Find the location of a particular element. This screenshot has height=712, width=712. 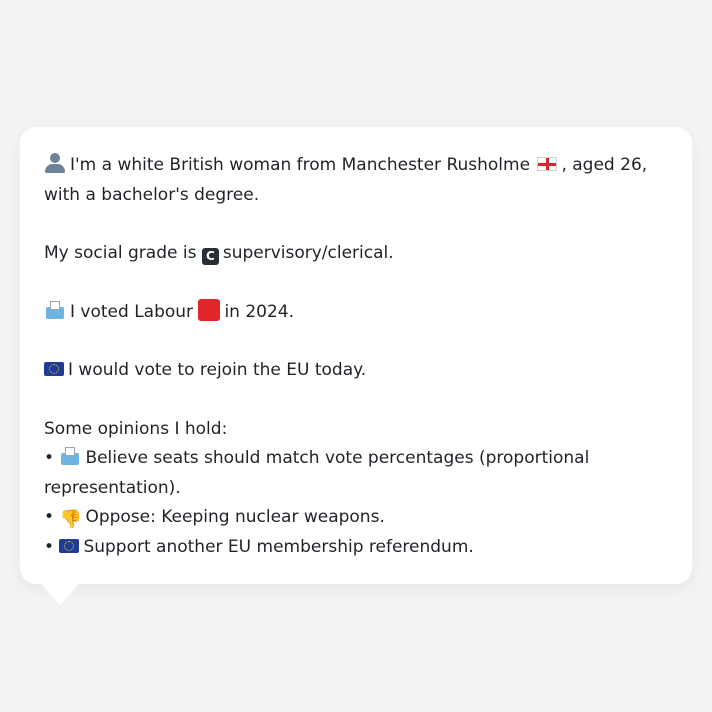

opinion-item: • 👎 Oppose: Keeping nuclear weapons. is located at coordinates (357, 518).